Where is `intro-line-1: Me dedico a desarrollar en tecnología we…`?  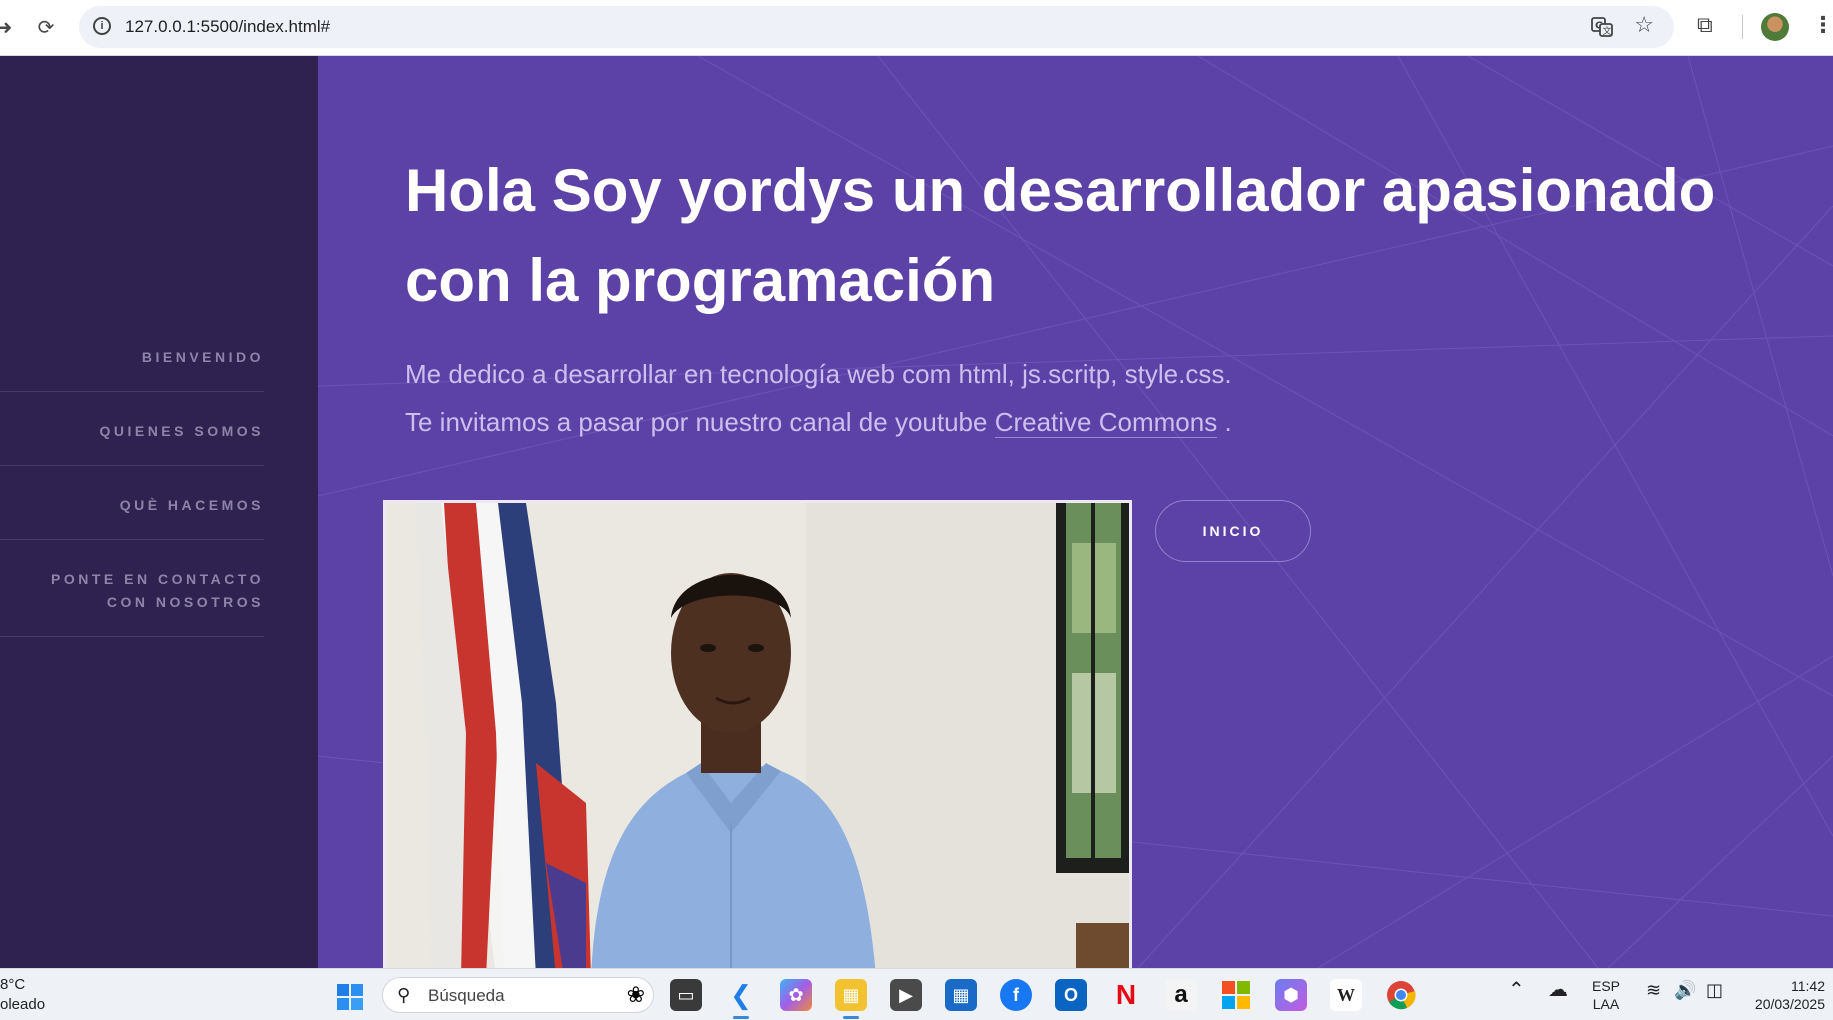 intro-line-1: Me dedico a desarrollar en tecnología we… is located at coordinates (818, 374).